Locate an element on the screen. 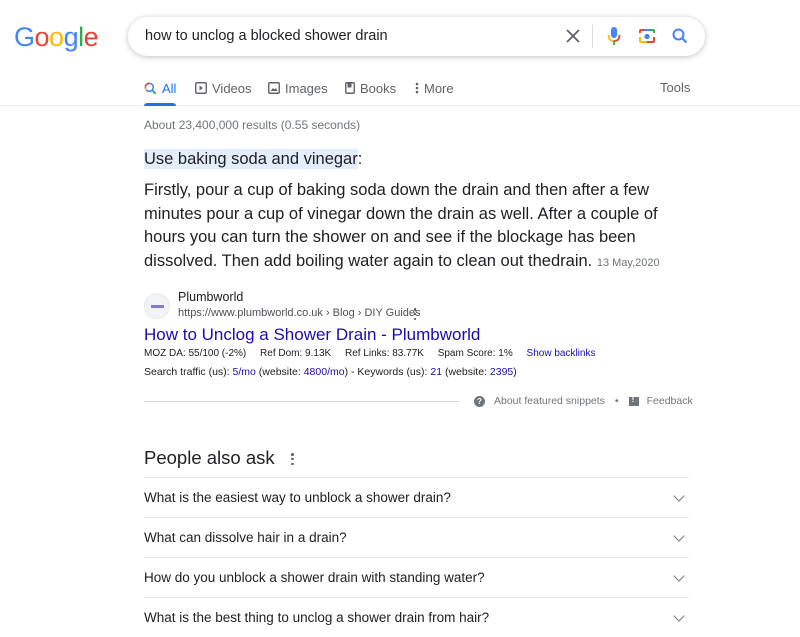 The width and height of the screenshot is (800, 637). tab-more: More is located at coordinates (434, 88).